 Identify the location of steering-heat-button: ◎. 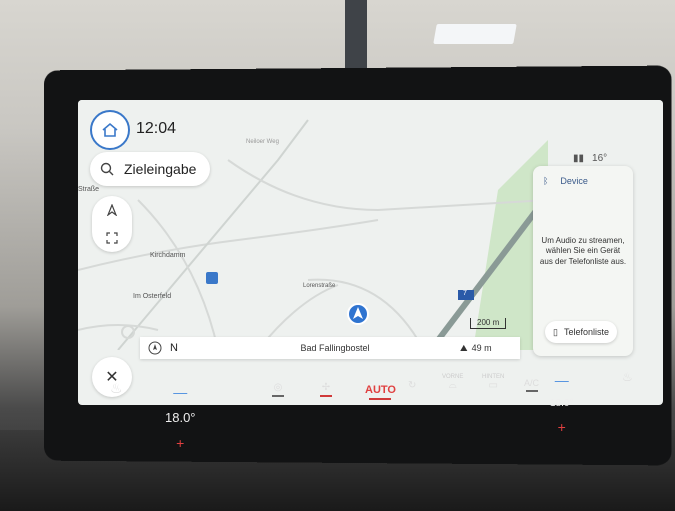
(278, 389).